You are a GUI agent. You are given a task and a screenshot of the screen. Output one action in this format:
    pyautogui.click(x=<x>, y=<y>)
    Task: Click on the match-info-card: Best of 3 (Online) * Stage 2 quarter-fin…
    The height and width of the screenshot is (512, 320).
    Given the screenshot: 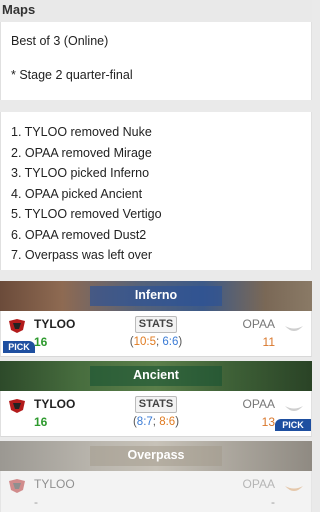 What is the action you would take?
    pyautogui.click(x=156, y=61)
    